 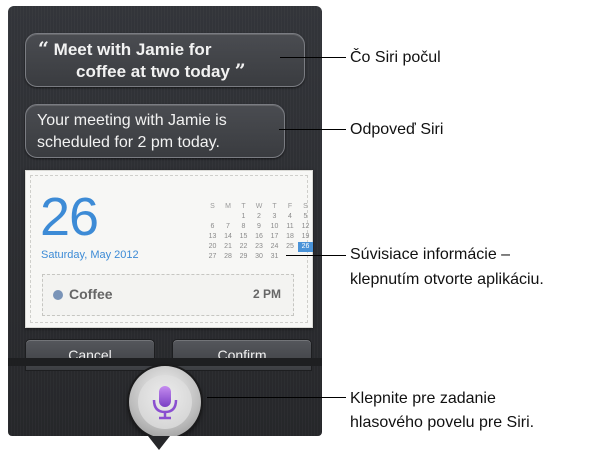 I want to click on mic-button-face, so click(x=165, y=402).